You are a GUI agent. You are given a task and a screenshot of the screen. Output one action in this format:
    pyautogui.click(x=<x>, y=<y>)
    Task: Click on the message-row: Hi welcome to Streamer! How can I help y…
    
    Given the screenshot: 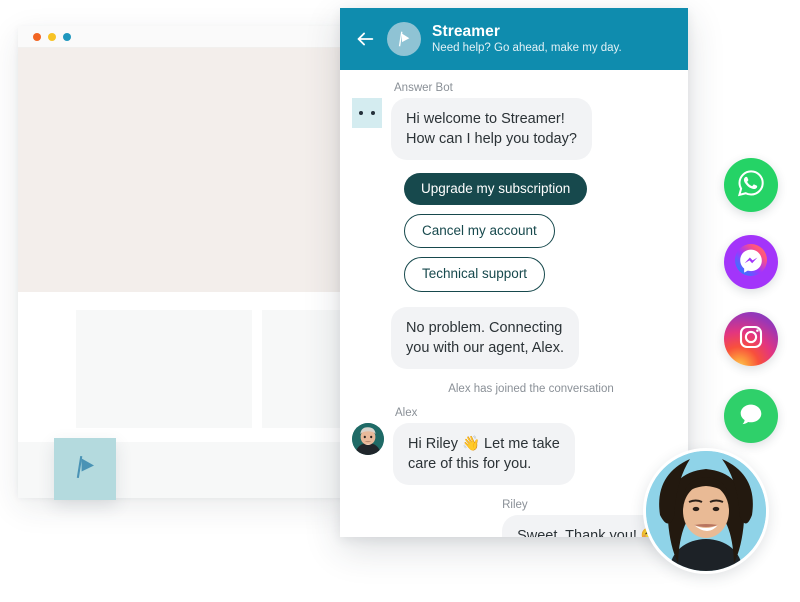 What is the action you would take?
    pyautogui.click(x=513, y=129)
    